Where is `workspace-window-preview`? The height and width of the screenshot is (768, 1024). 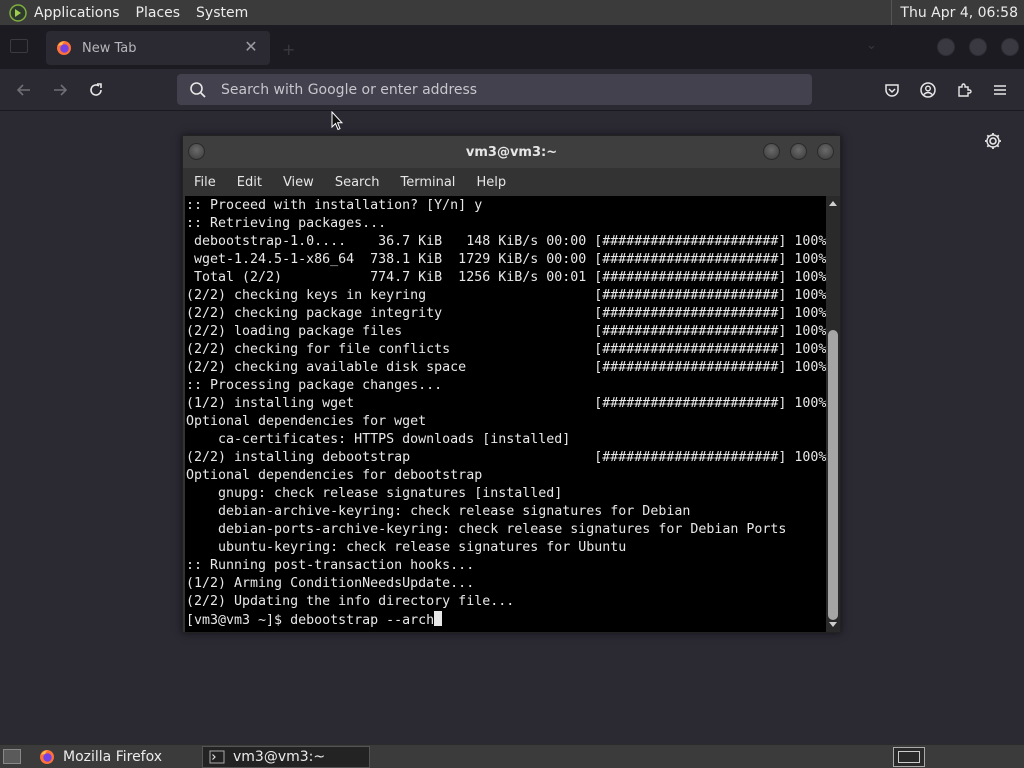
workspace-window-preview is located at coordinates (909, 757).